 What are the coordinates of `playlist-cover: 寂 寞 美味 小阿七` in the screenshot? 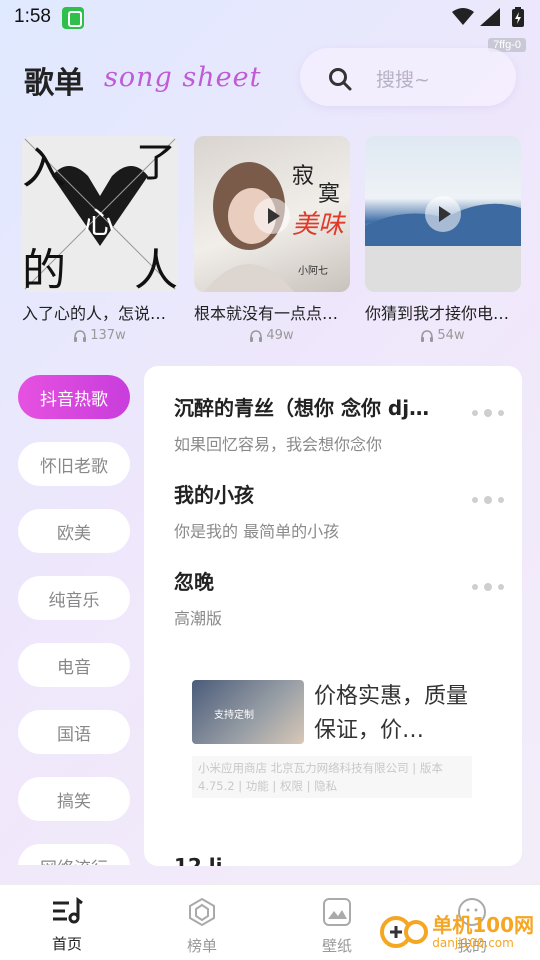 It's located at (272, 214).